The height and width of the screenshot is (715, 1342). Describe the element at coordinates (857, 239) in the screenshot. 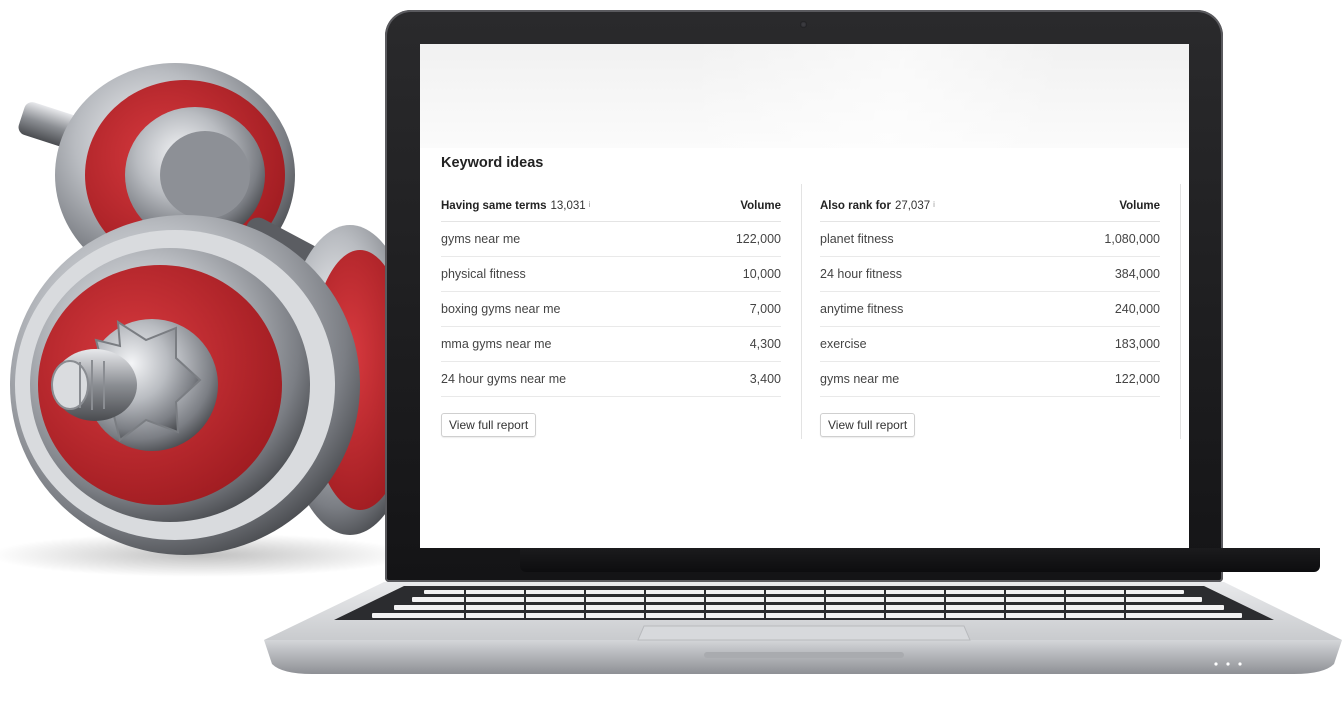

I see `keyword-cell: planet fitness` at that location.